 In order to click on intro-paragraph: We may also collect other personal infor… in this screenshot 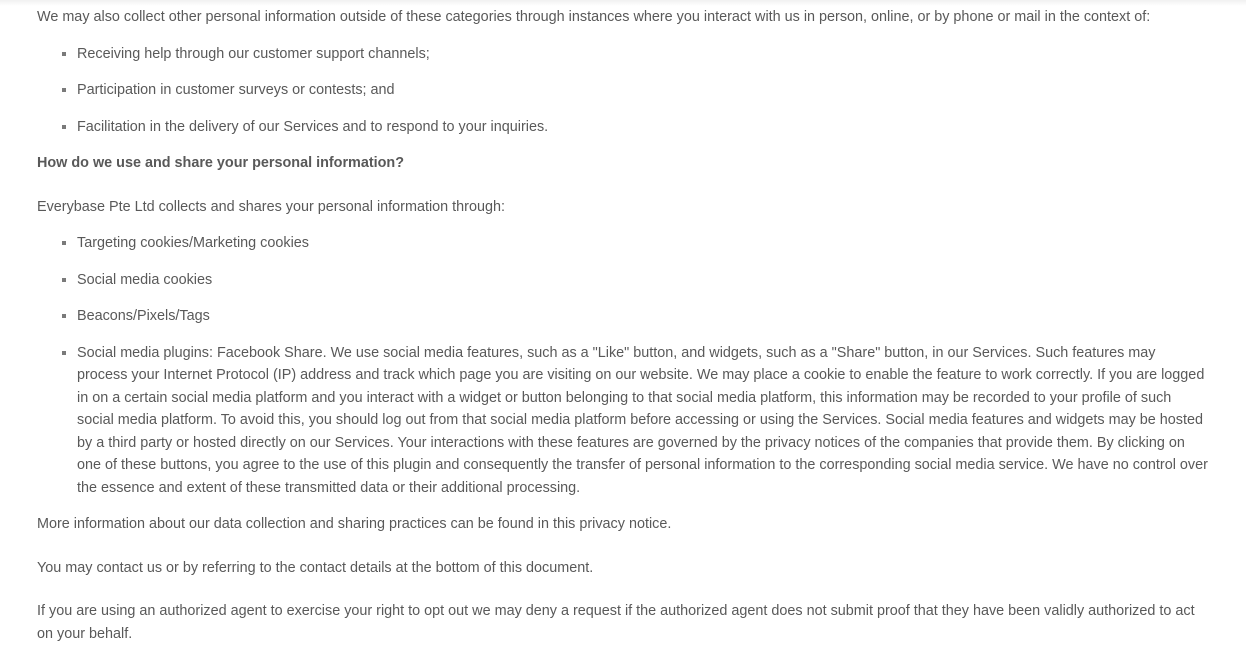, I will do `click(594, 17)`.